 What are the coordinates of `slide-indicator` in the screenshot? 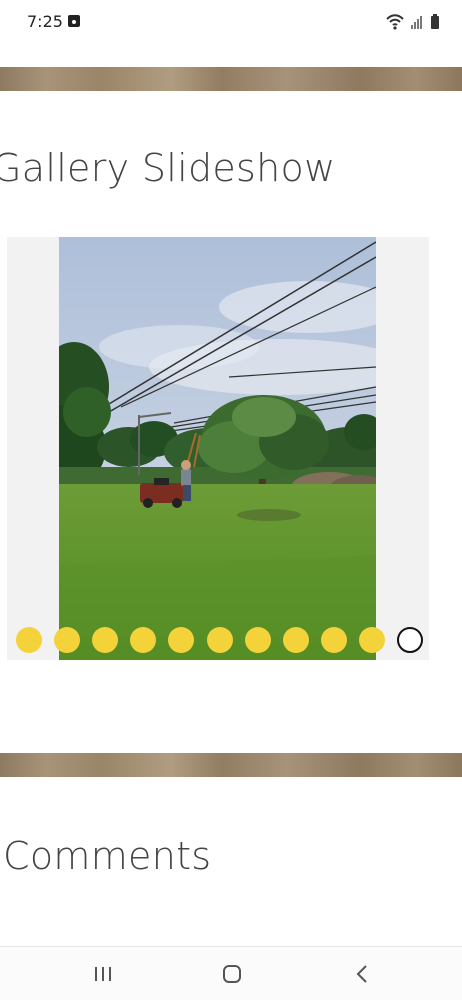 It's located at (218, 640).